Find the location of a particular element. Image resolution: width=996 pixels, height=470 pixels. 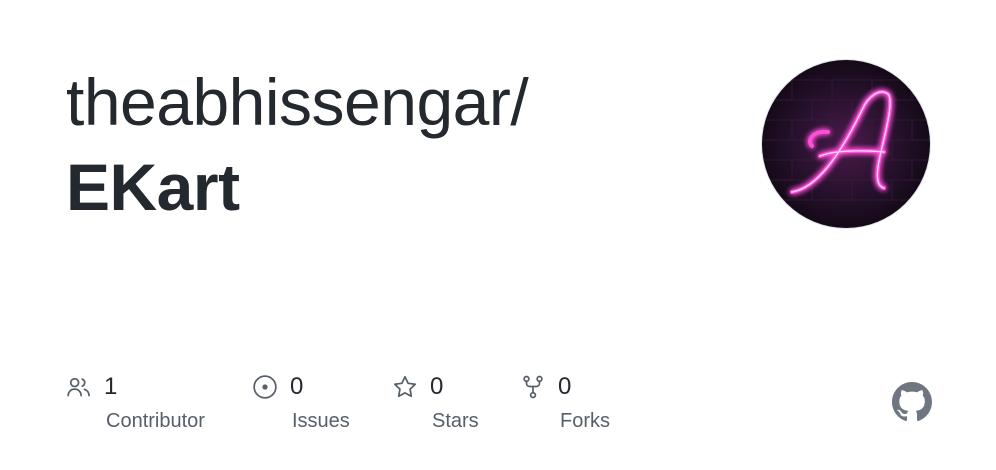

owner-avatar is located at coordinates (846, 144).